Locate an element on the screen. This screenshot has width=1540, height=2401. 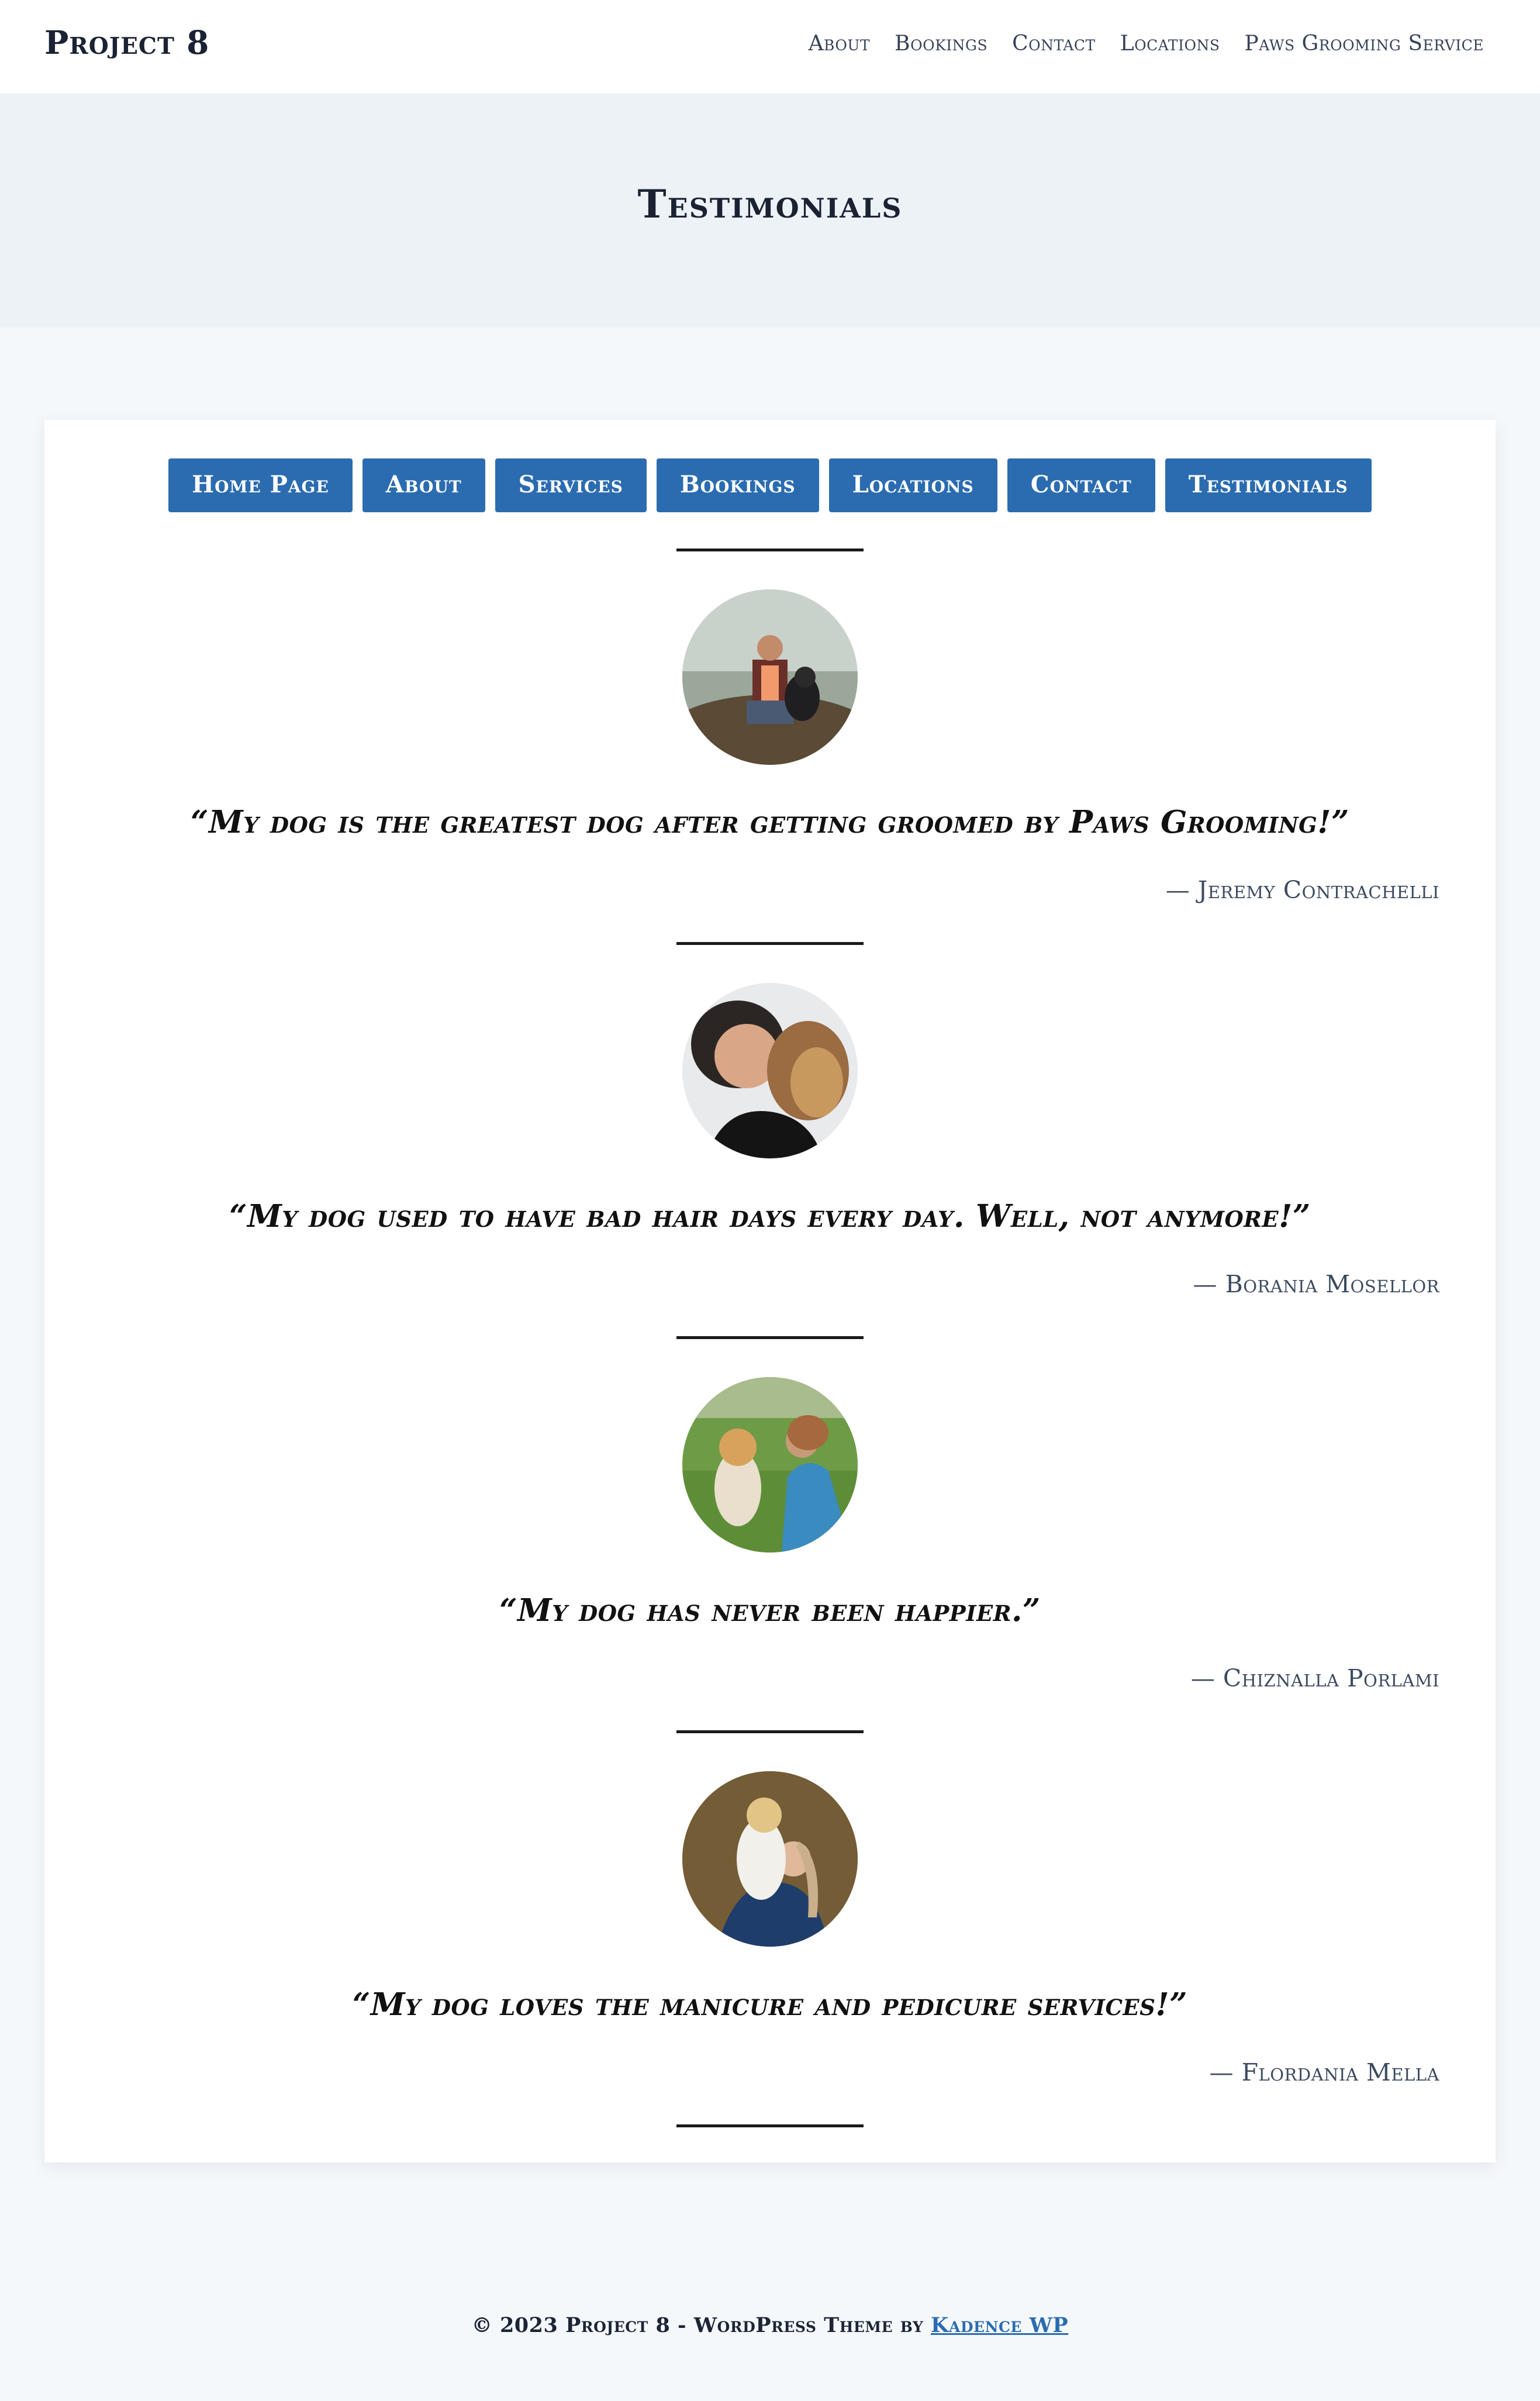
page-hero: Testimonials is located at coordinates (770, 210).